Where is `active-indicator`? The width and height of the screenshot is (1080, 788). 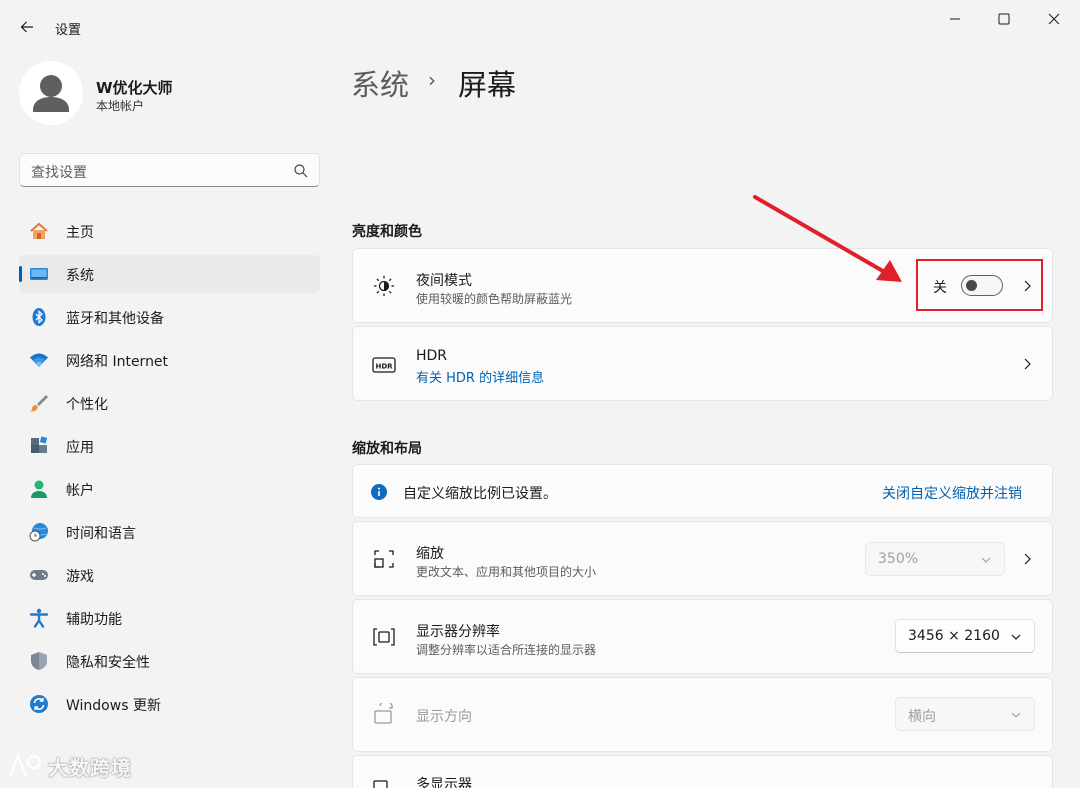 active-indicator is located at coordinates (20, 274).